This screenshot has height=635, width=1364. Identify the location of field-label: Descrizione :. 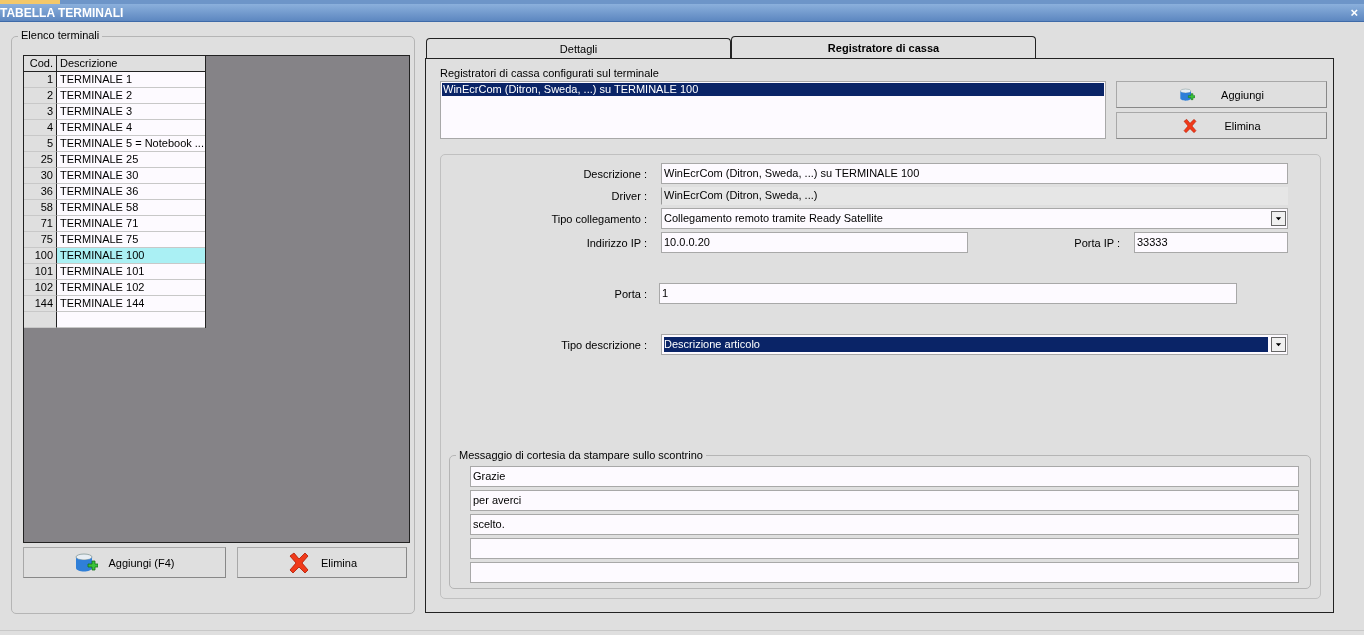
(615, 173).